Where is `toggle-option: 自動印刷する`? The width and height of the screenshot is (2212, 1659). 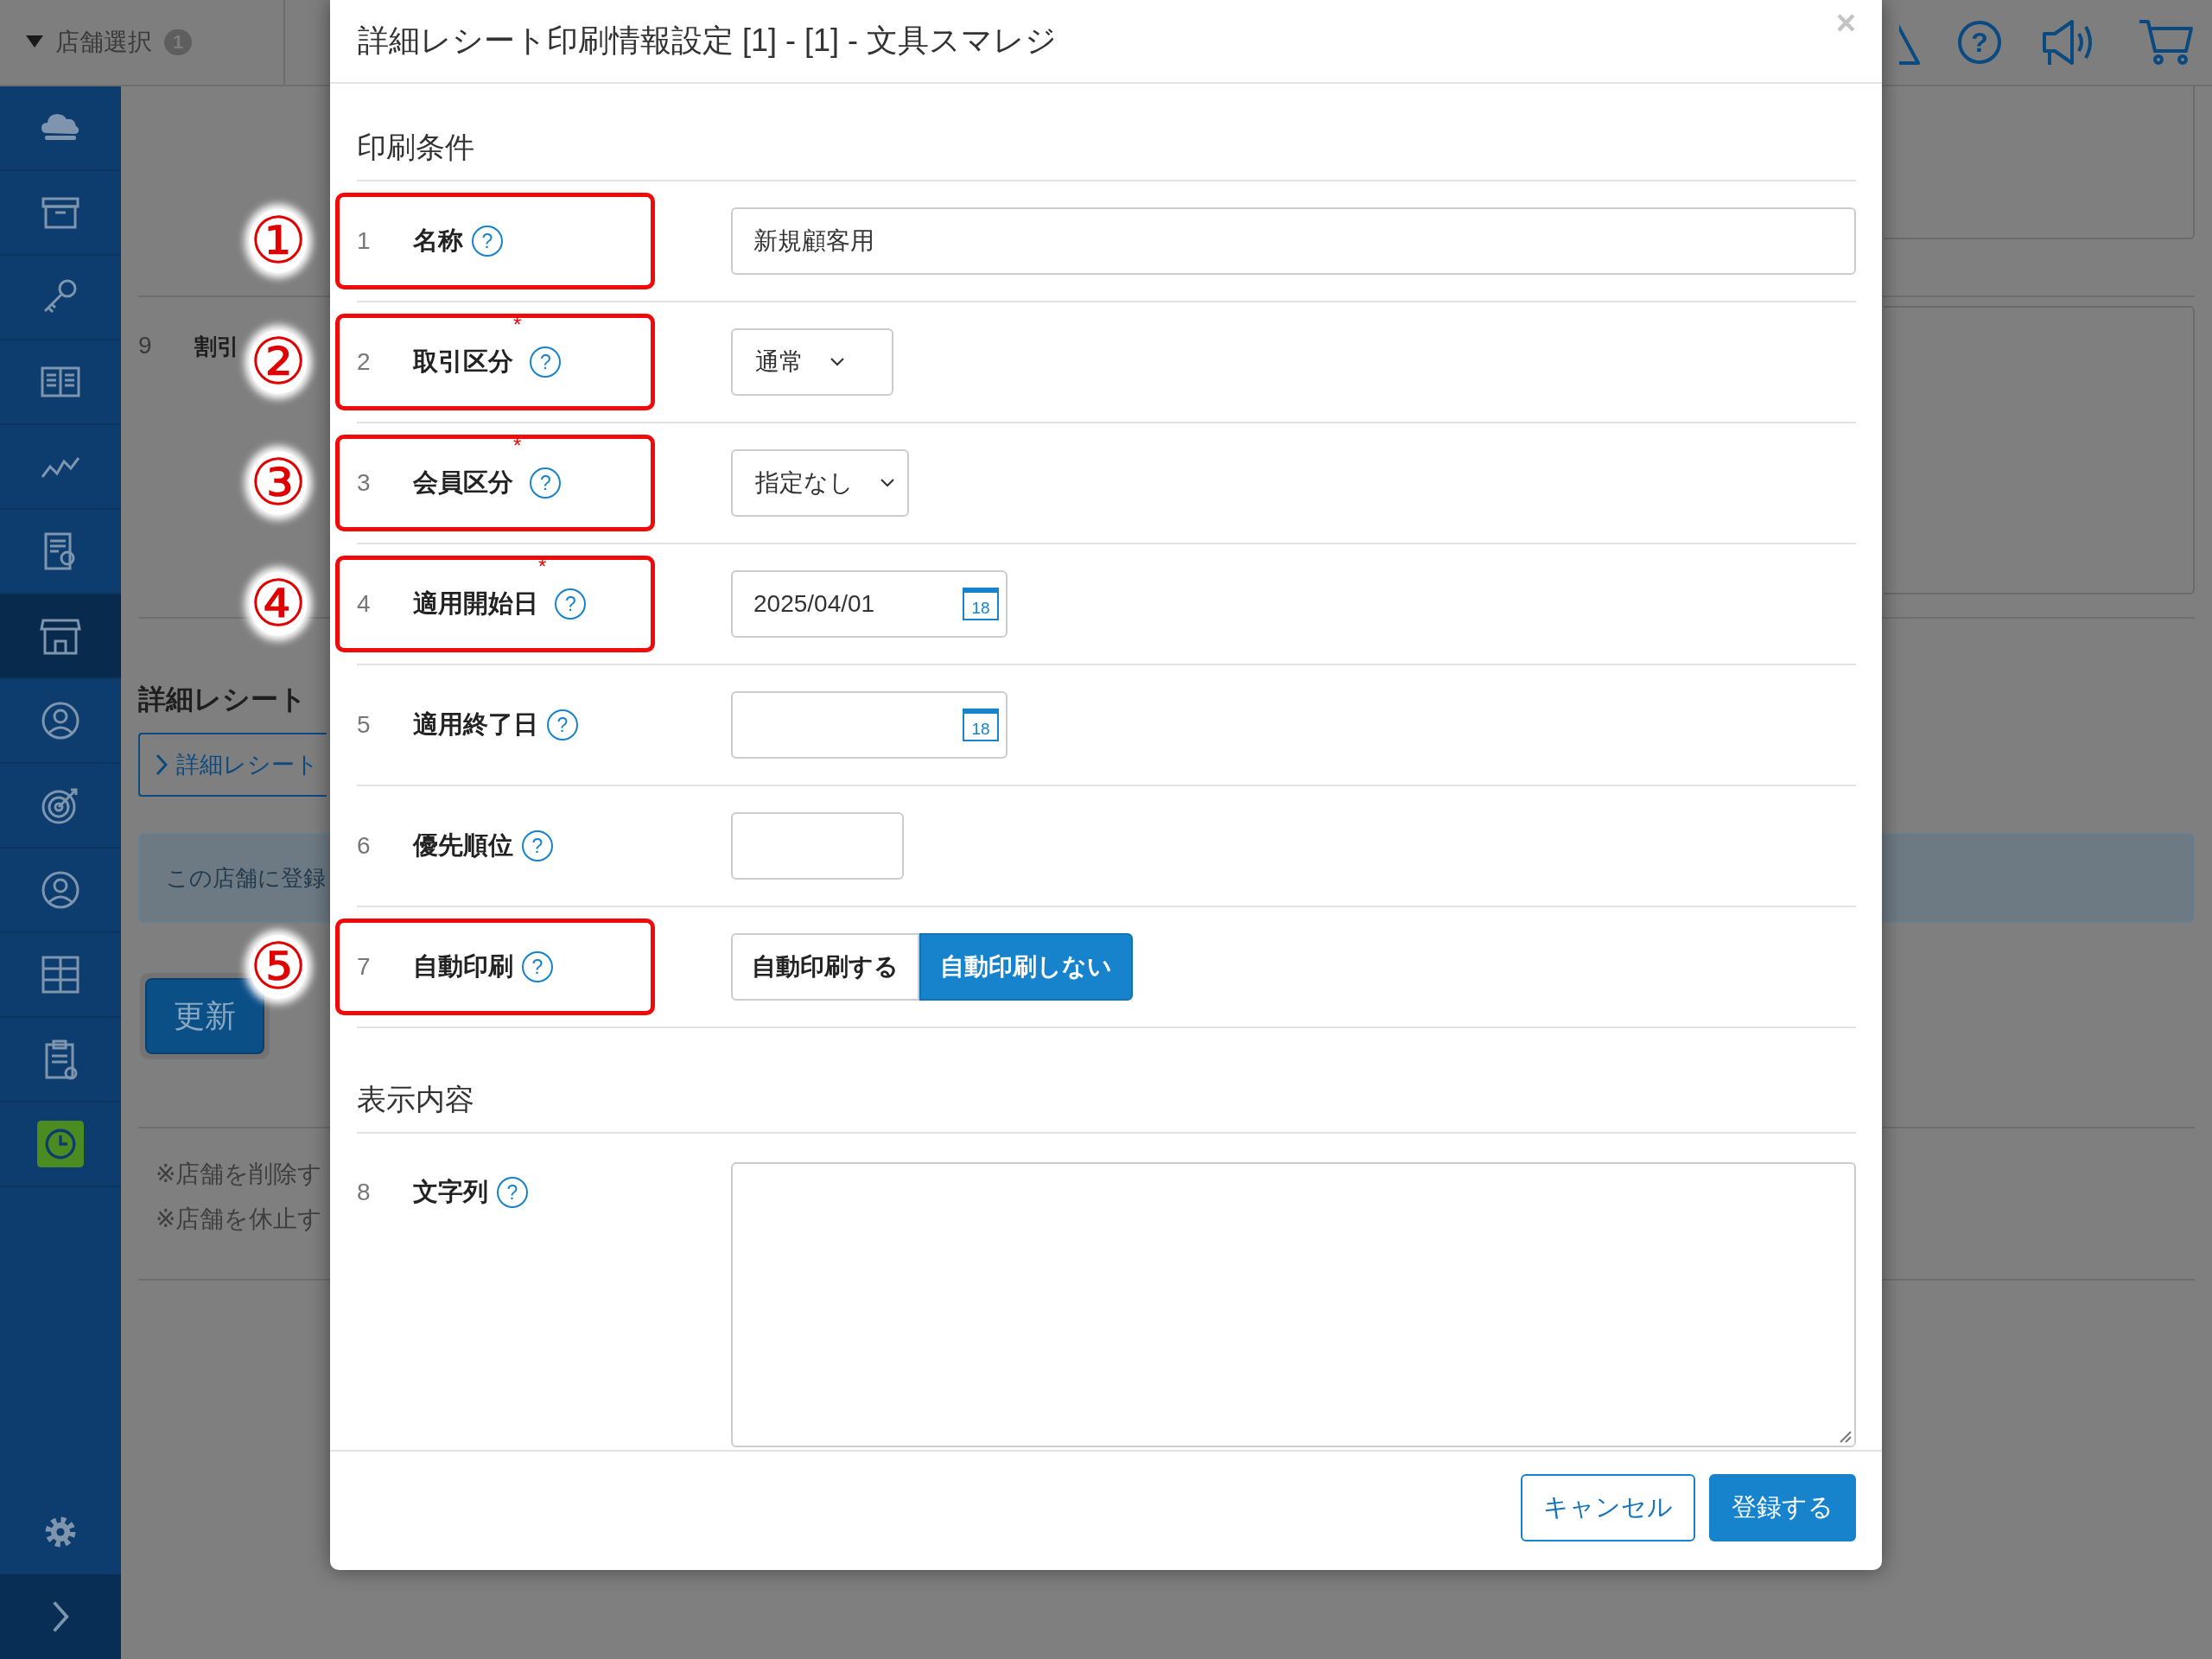
toggle-option: 自動印刷する is located at coordinates (825, 967).